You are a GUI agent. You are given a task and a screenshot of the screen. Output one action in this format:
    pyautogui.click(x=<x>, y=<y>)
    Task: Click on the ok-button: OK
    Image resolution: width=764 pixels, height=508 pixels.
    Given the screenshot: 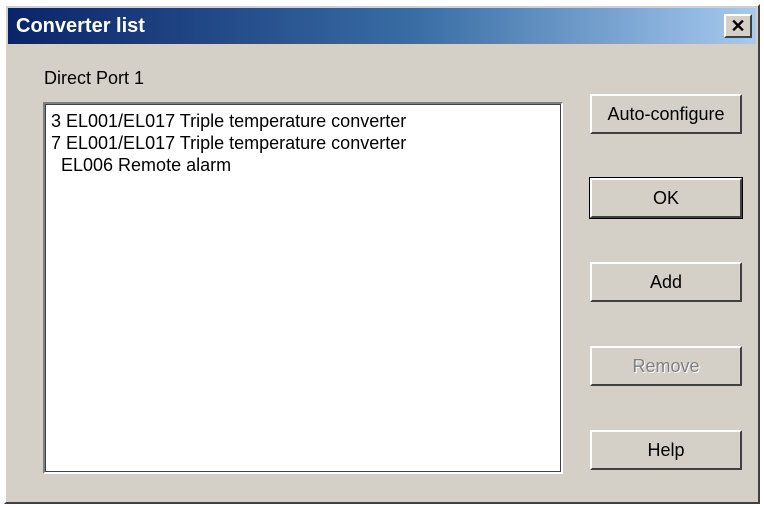 What is the action you would take?
    pyautogui.click(x=666, y=198)
    